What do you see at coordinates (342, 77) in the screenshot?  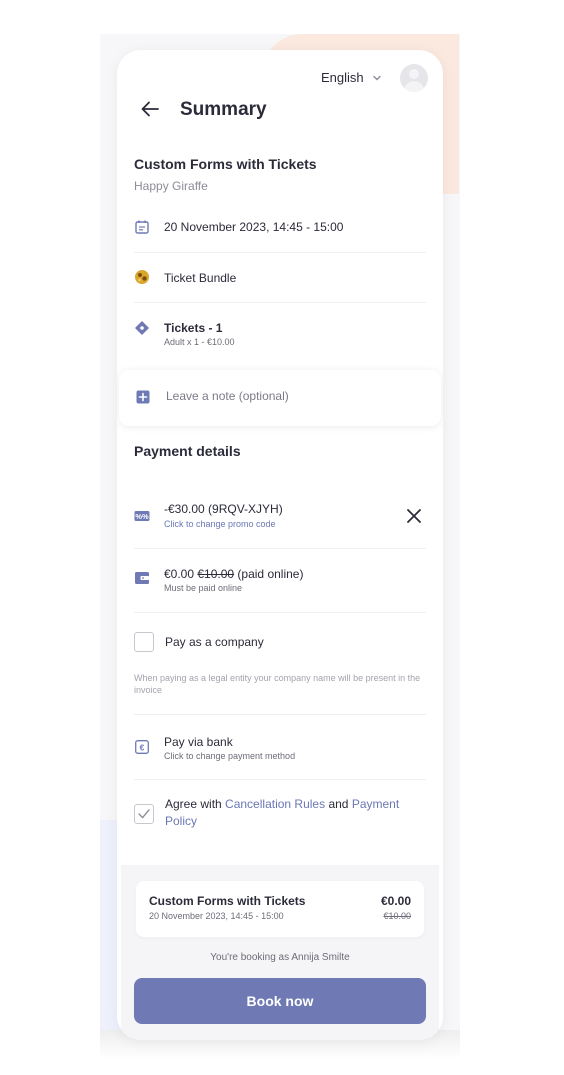 I see `language-label: English` at bounding box center [342, 77].